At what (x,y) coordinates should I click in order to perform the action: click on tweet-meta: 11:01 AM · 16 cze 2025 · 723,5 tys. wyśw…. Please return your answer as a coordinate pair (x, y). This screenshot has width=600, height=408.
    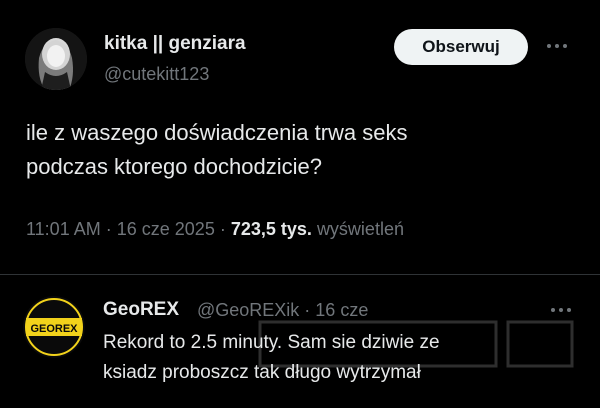
    Looking at the image, I should click on (215, 229).